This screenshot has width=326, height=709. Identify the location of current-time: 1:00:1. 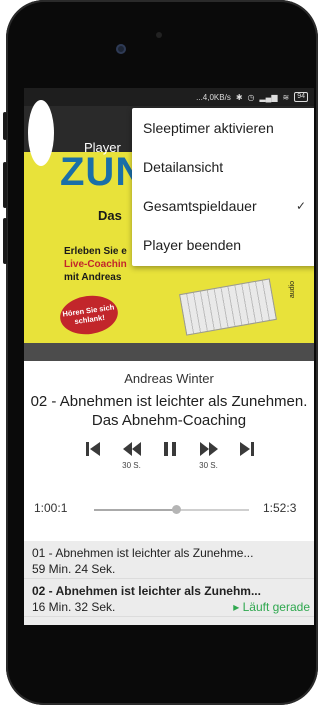
(51, 508).